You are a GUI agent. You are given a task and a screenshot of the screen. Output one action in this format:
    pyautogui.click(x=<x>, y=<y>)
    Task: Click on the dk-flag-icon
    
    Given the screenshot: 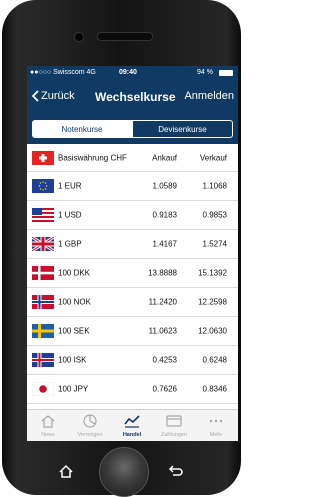 What is the action you would take?
    pyautogui.click(x=43, y=273)
    